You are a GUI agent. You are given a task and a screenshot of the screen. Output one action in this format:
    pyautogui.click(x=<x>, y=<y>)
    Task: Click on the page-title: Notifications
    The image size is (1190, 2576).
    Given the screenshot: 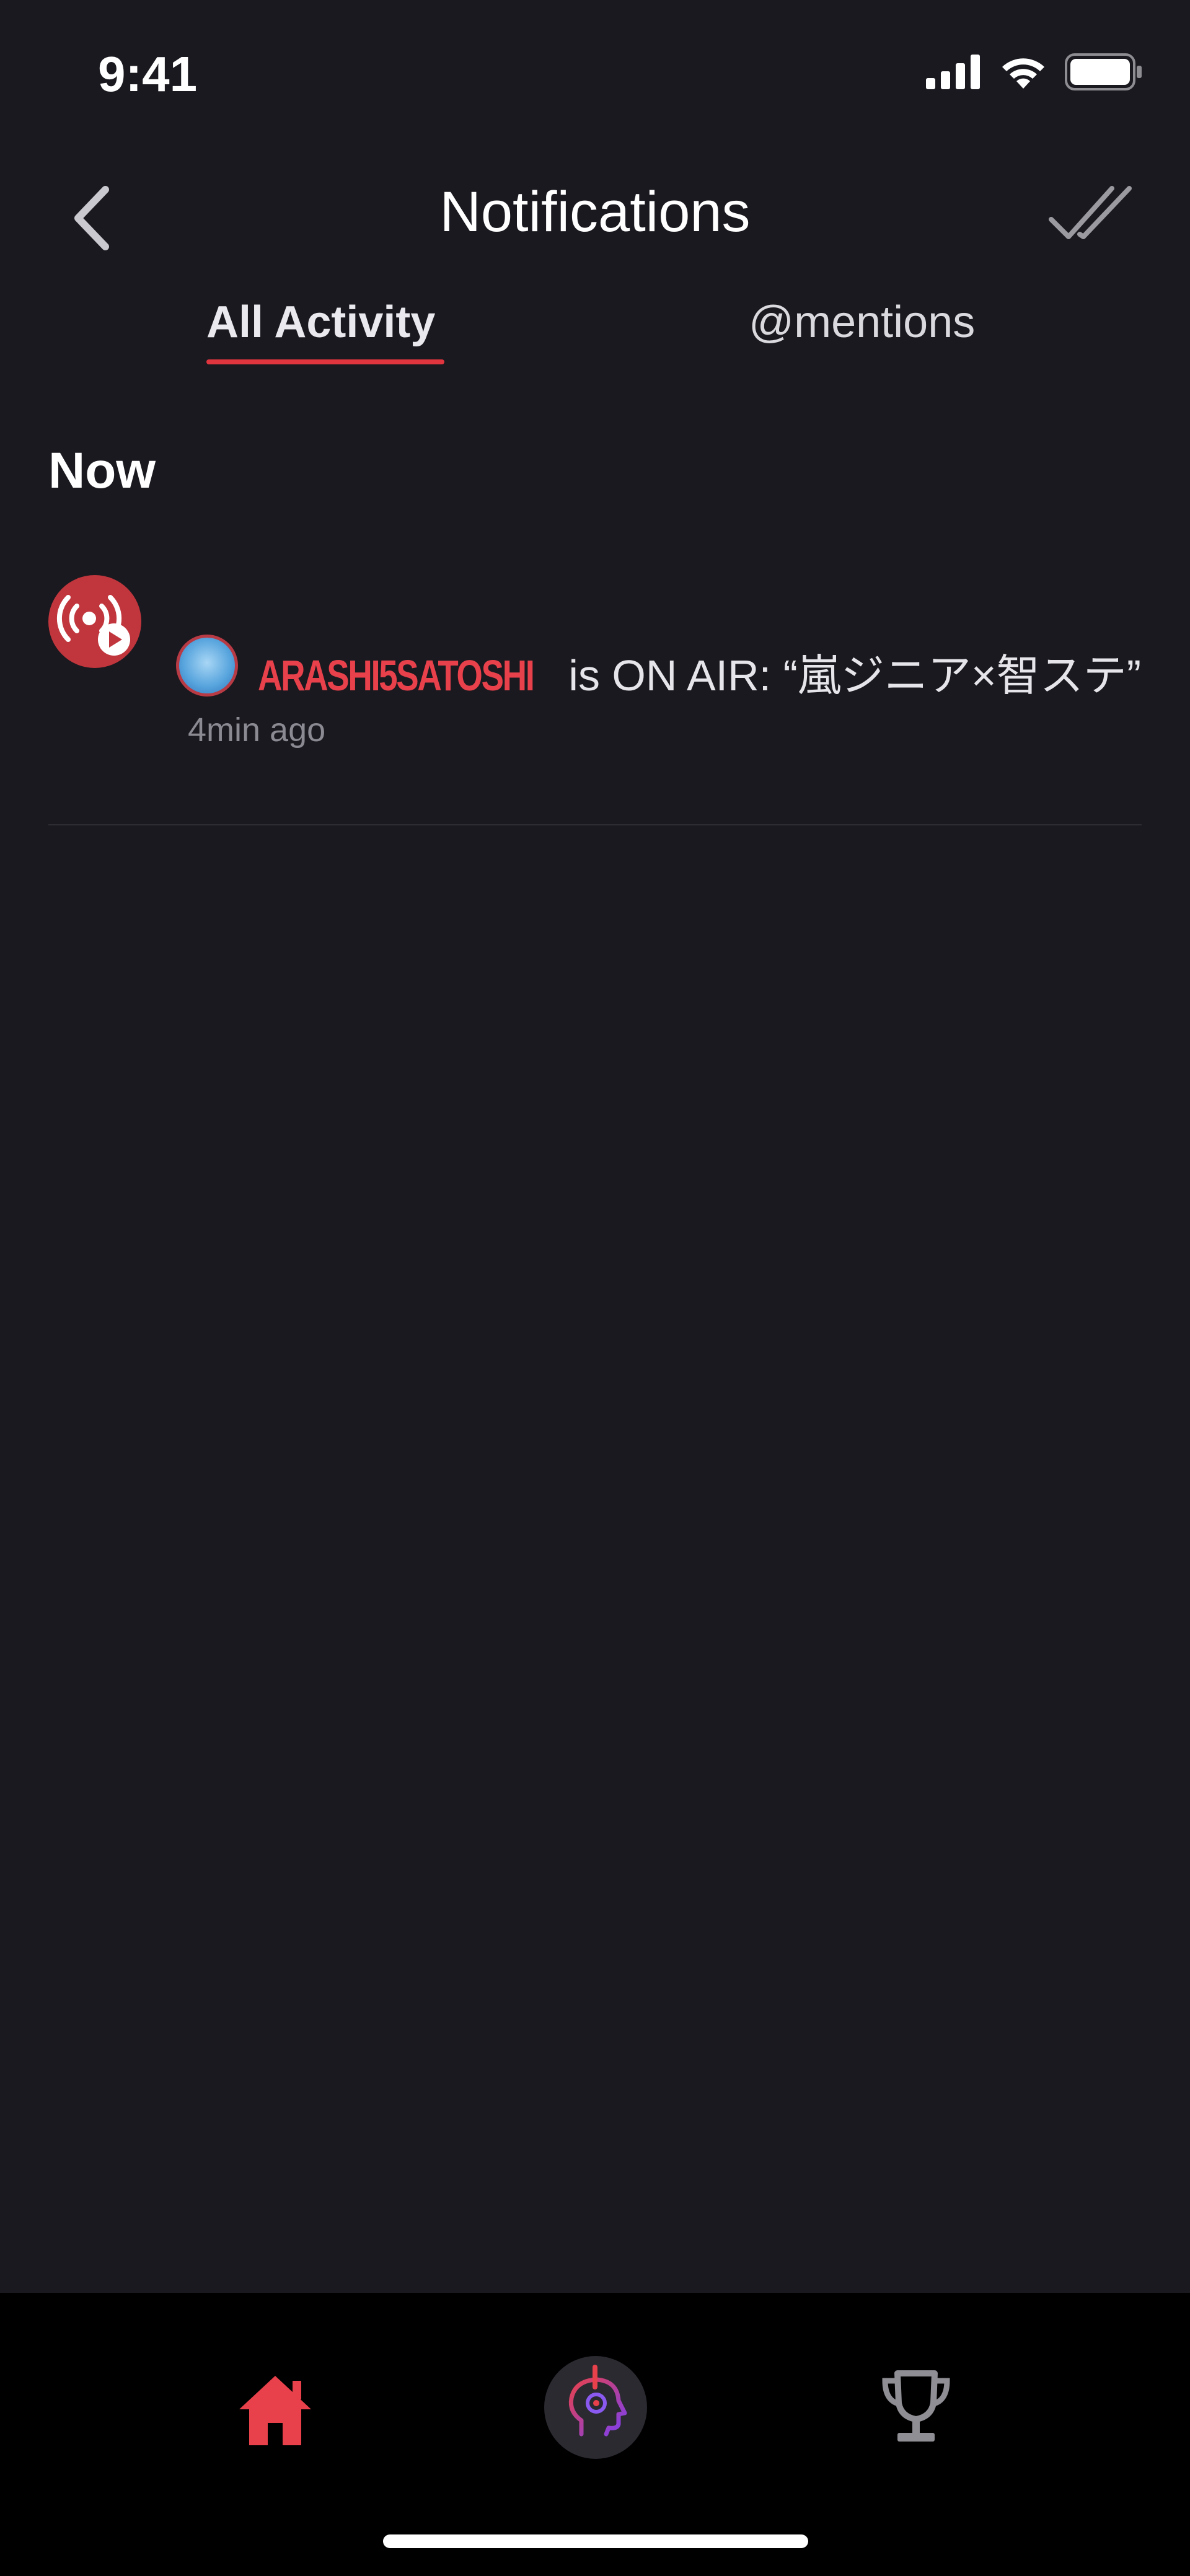 What is the action you would take?
    pyautogui.click(x=595, y=212)
    